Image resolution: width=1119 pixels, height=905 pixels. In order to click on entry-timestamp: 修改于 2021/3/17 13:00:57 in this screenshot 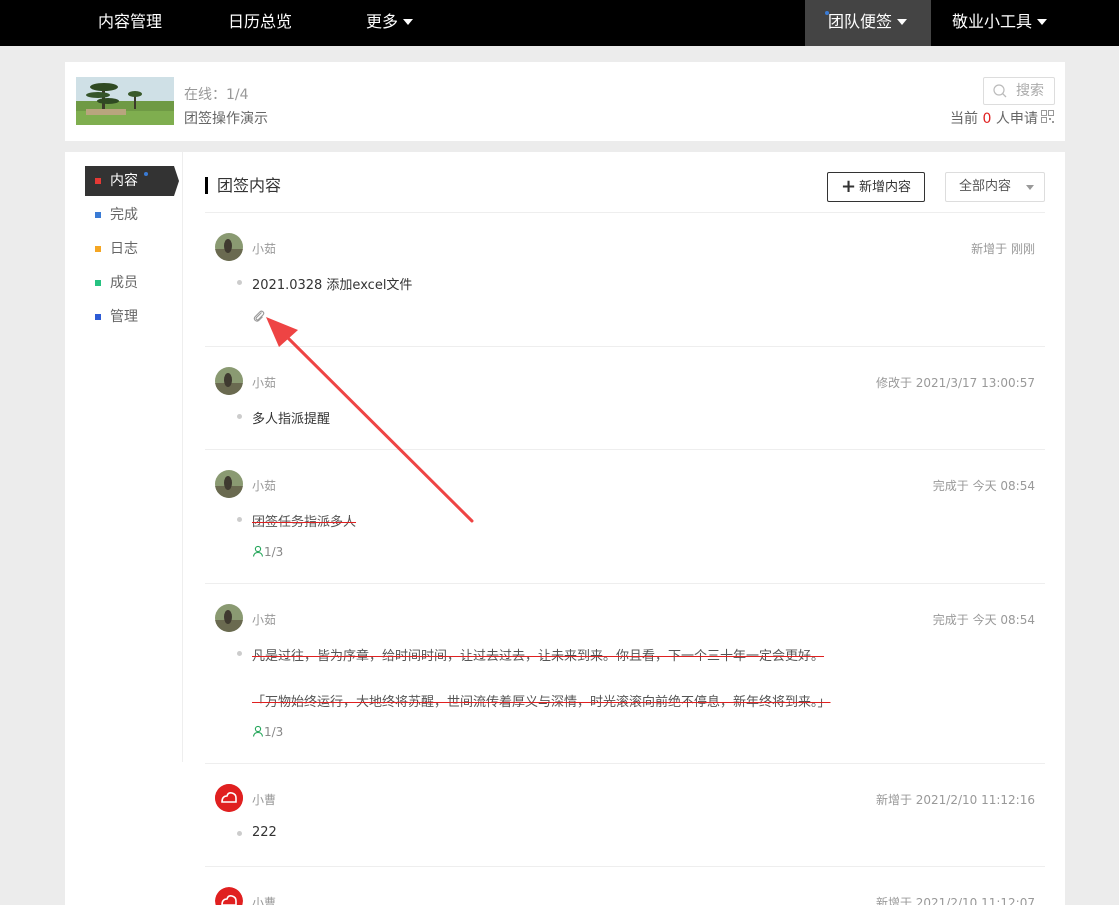, I will do `click(955, 383)`.